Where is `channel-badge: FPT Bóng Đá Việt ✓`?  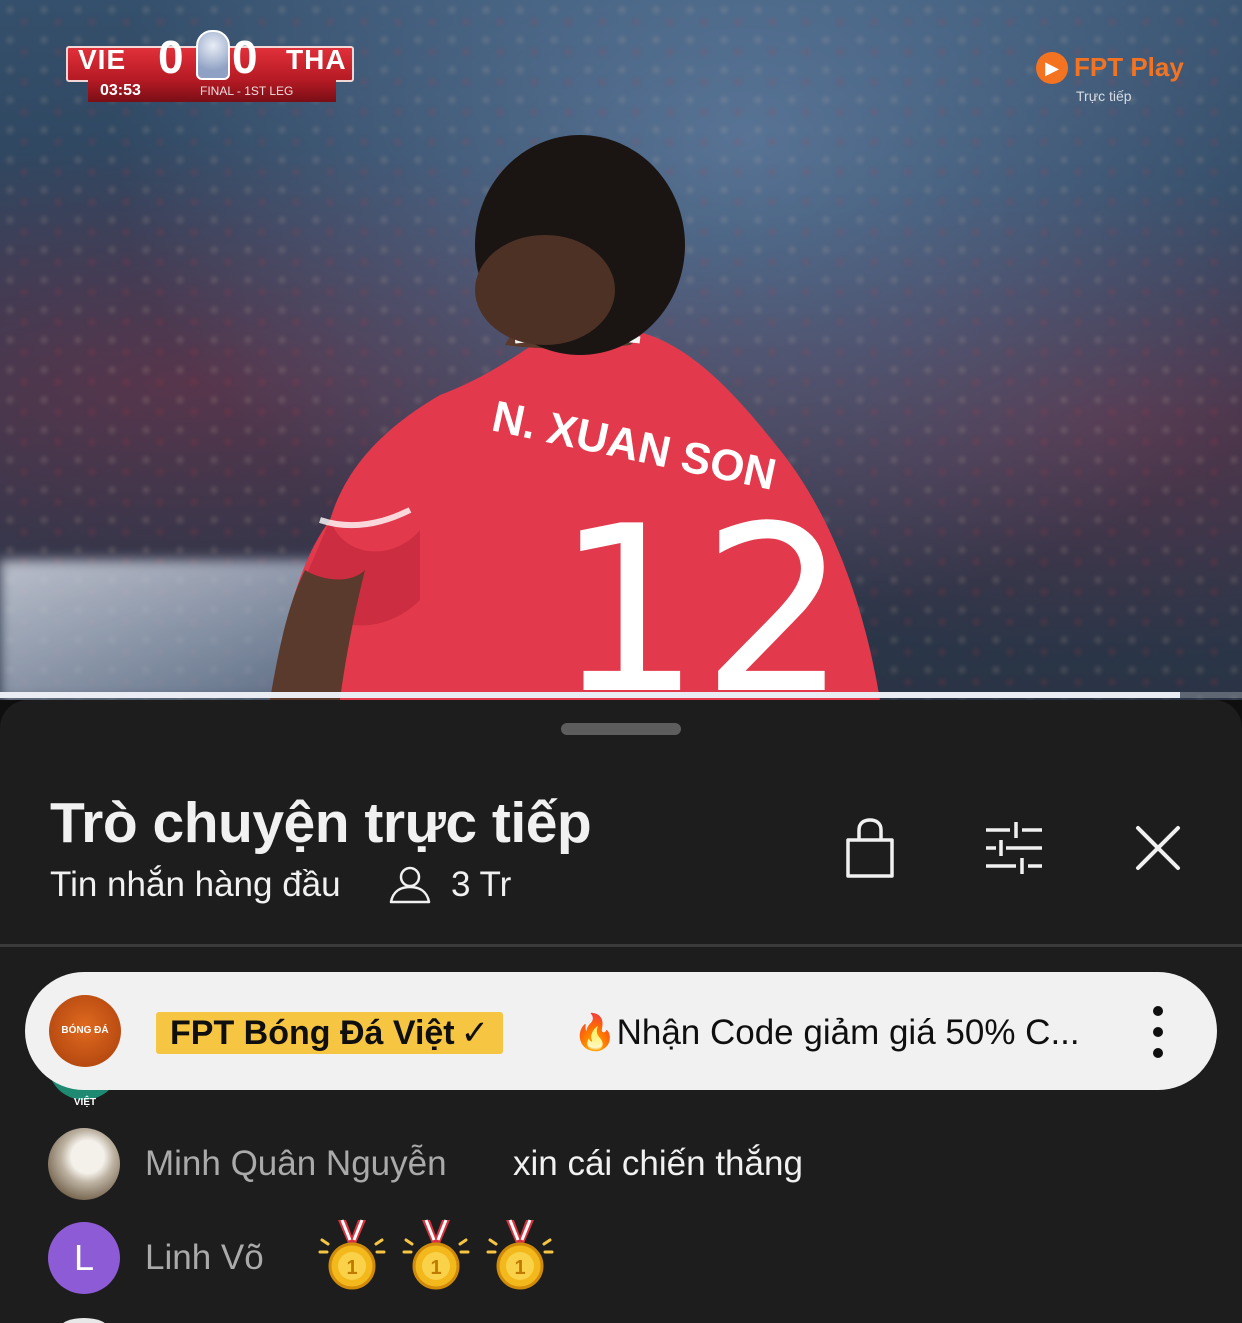
channel-badge: FPT Bóng Đá Việt ✓ is located at coordinates (330, 1033).